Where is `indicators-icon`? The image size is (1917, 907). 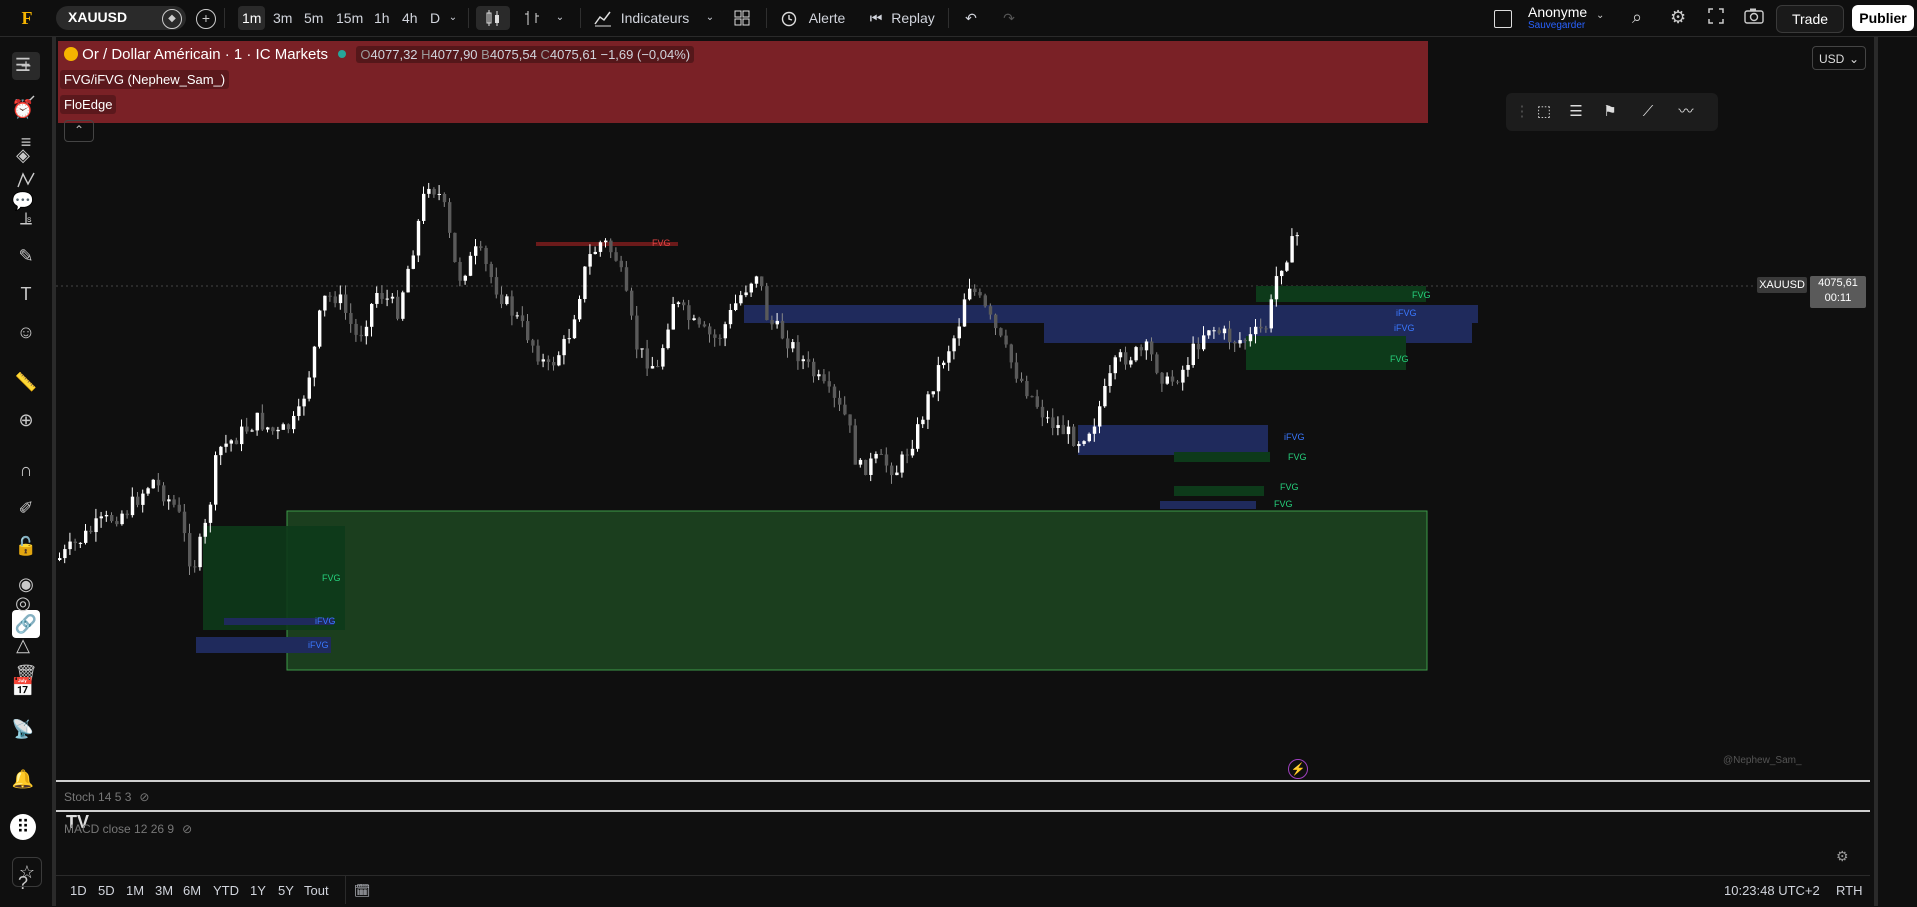
indicators-icon is located at coordinates (603, 18).